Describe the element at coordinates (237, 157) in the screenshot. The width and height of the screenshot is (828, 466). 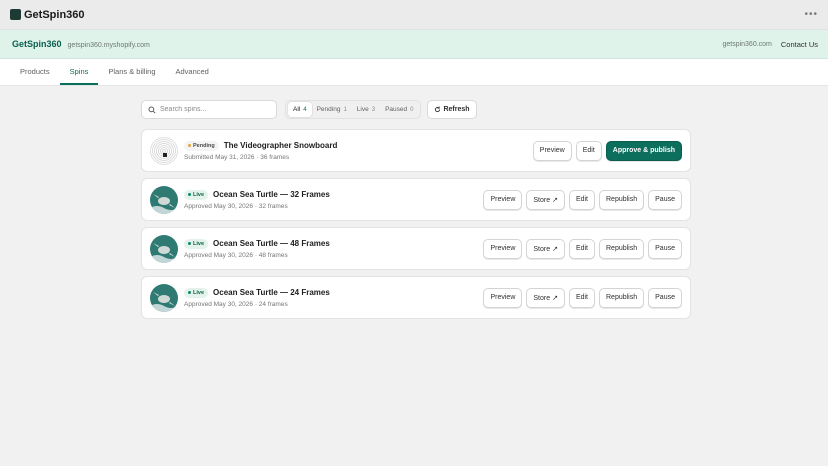
I see `spin-meta: Submitted May 31, 2026 · 36 frames` at that location.